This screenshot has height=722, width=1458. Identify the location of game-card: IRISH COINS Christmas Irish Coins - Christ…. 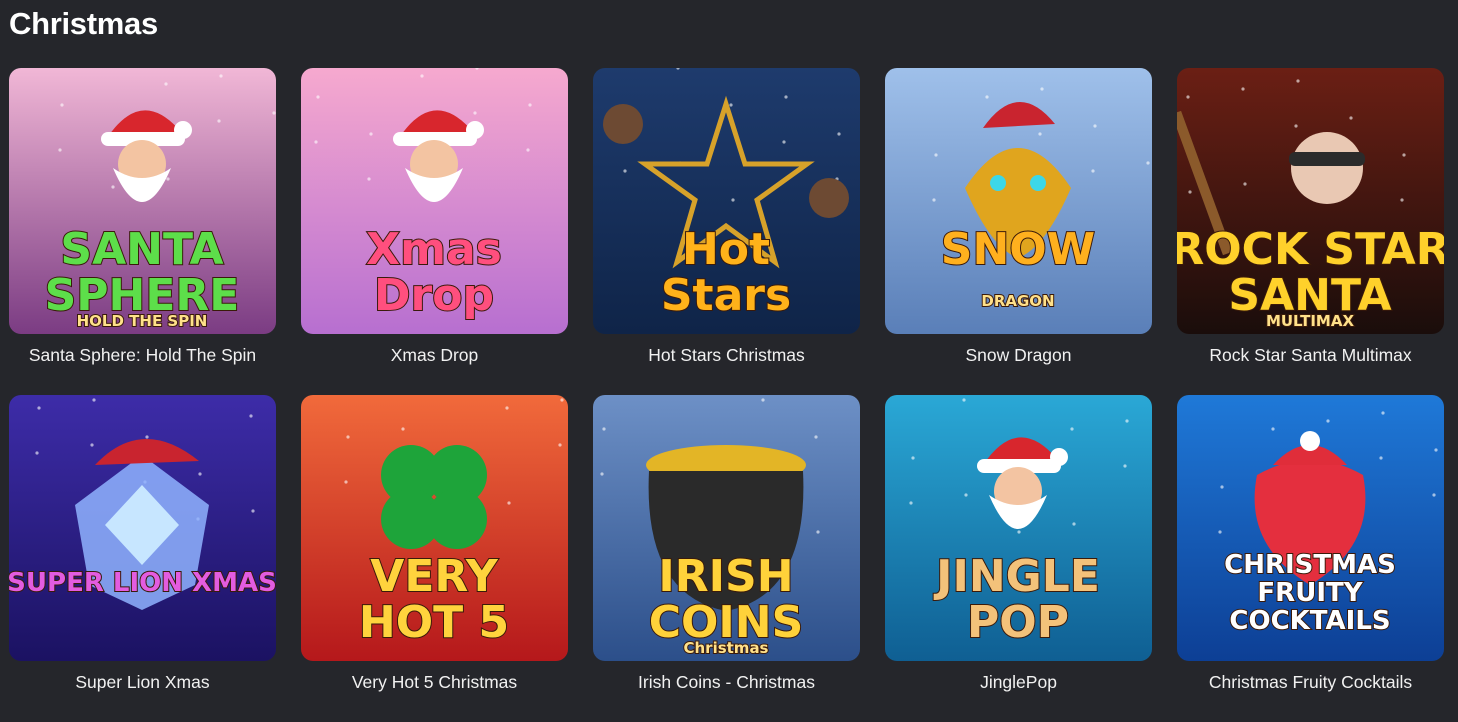
(726, 558).